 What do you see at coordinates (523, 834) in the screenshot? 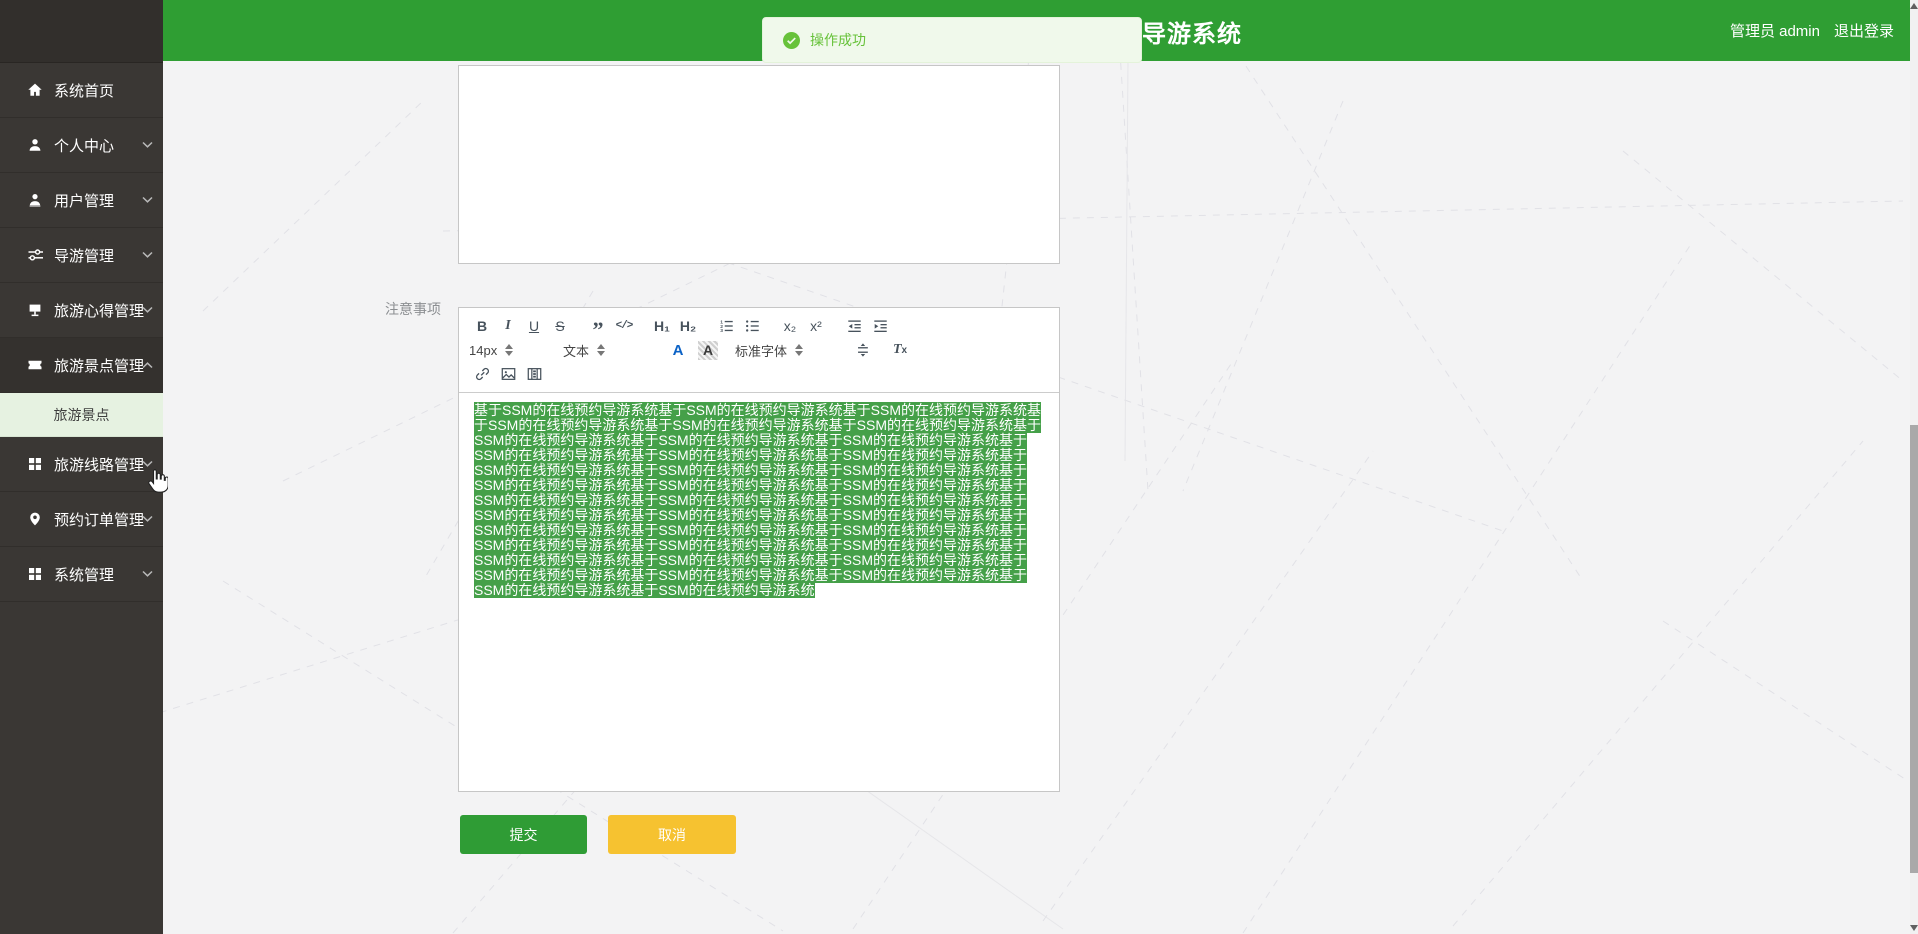
I see `submit-button: 提交` at bounding box center [523, 834].